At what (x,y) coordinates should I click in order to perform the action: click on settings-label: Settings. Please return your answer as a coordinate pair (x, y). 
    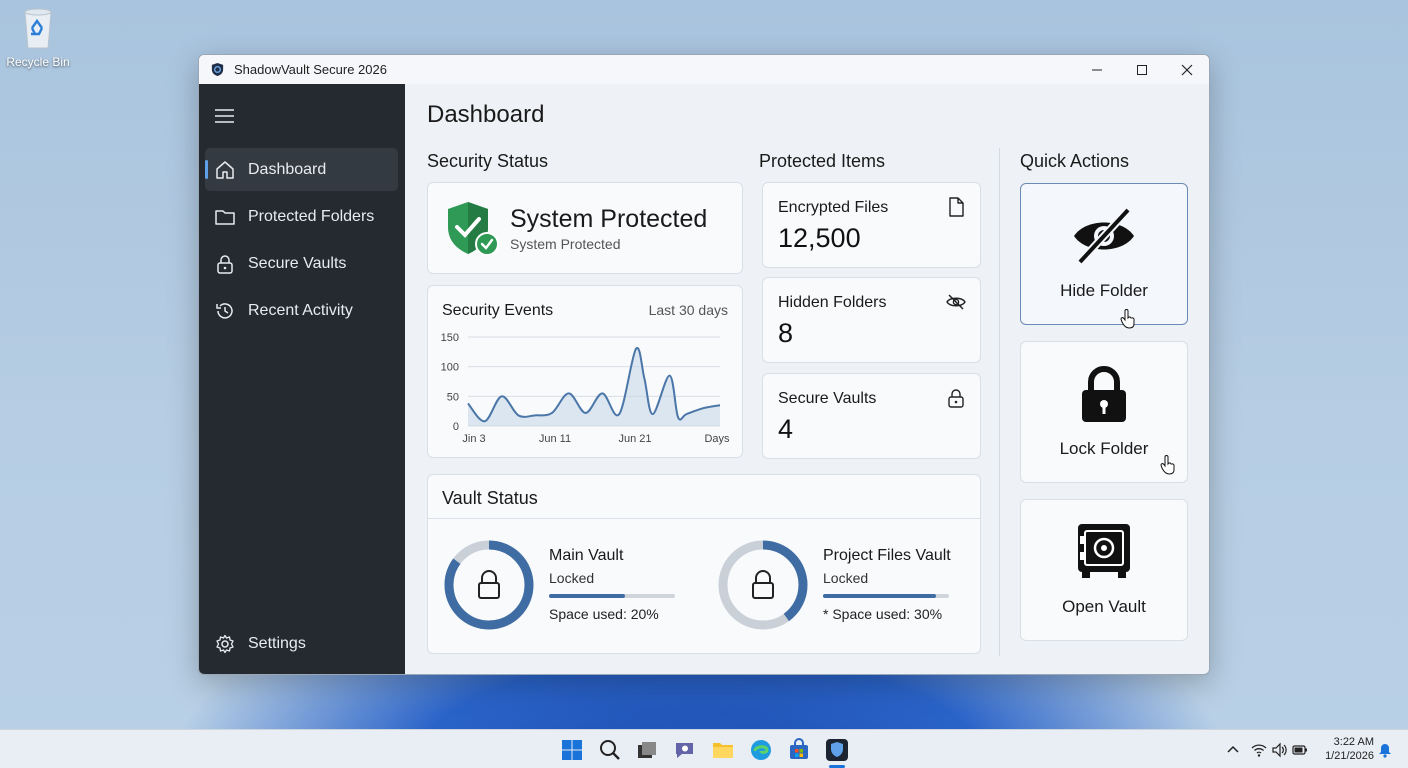
    Looking at the image, I should click on (277, 643).